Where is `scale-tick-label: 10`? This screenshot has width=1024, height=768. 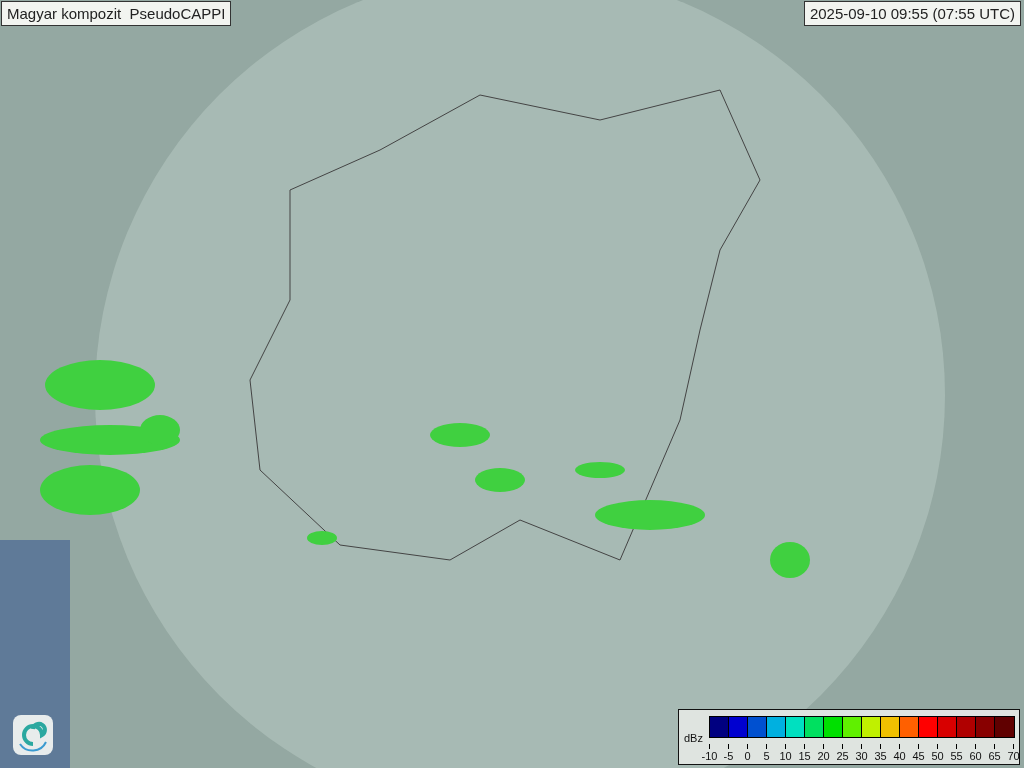
scale-tick-label: 10 is located at coordinates (785, 756).